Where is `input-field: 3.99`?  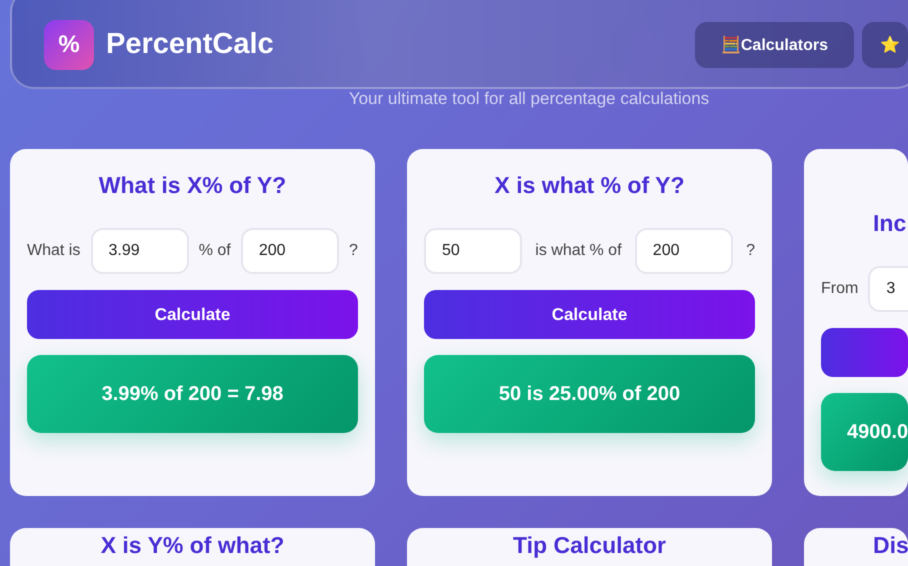
input-field: 3.99 is located at coordinates (139, 251).